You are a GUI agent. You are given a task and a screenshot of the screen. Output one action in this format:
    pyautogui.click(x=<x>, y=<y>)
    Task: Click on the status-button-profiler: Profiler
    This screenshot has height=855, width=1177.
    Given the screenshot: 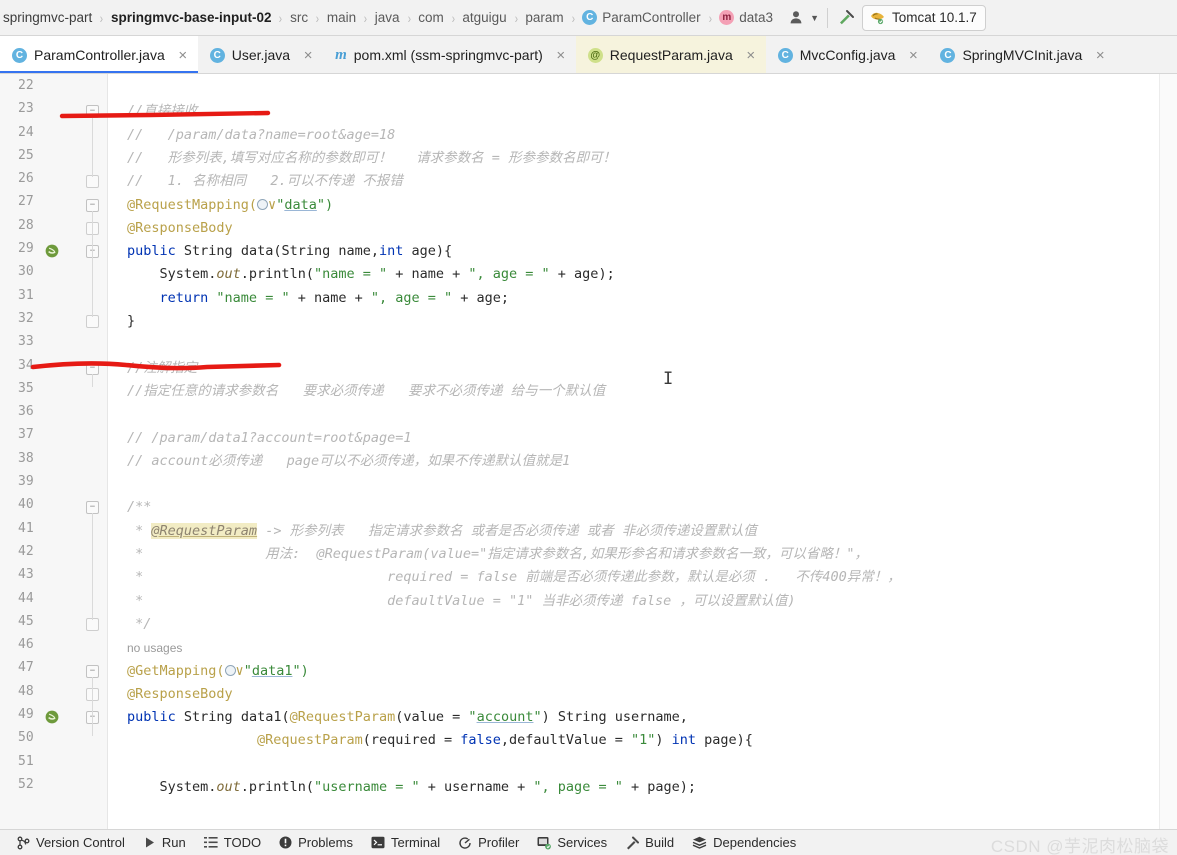 What is the action you would take?
    pyautogui.click(x=488, y=843)
    